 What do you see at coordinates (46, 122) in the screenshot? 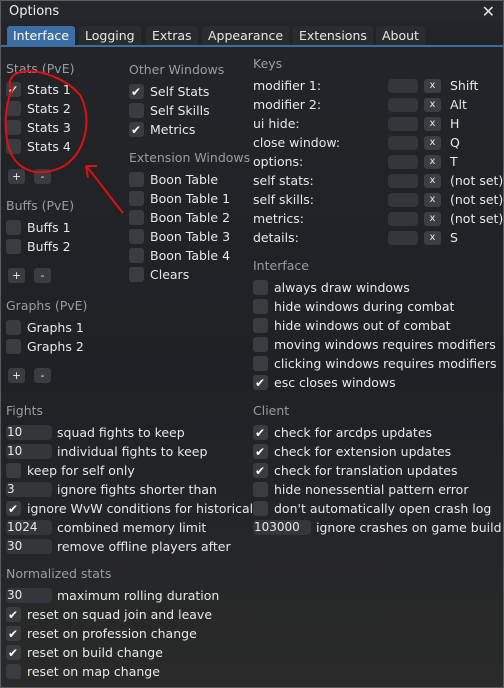
I see `annotation-circle` at bounding box center [46, 122].